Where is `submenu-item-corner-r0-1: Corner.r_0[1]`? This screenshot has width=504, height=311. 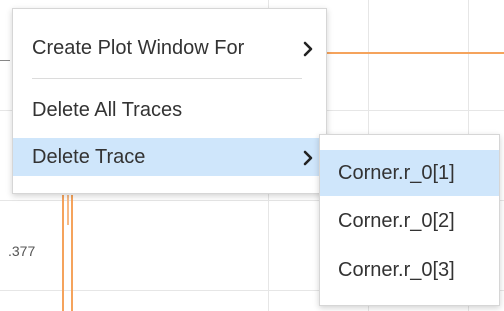
submenu-item-corner-r0-1: Corner.r_0[1] is located at coordinates (409, 173).